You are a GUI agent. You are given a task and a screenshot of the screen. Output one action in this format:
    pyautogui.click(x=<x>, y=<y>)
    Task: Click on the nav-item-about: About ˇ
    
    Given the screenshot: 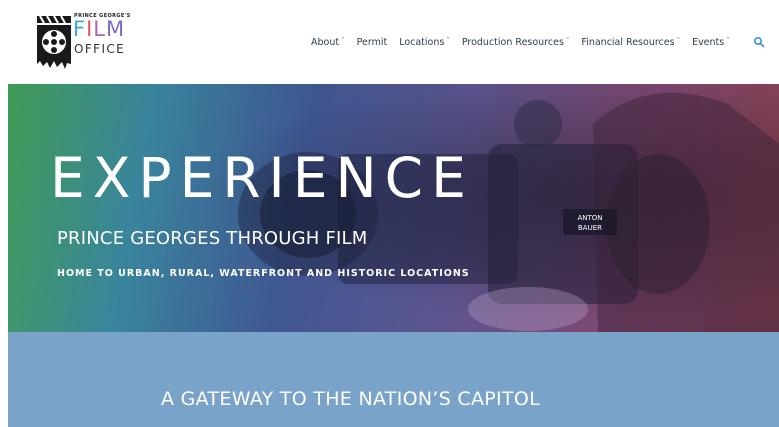 What is the action you would take?
    pyautogui.click(x=328, y=42)
    